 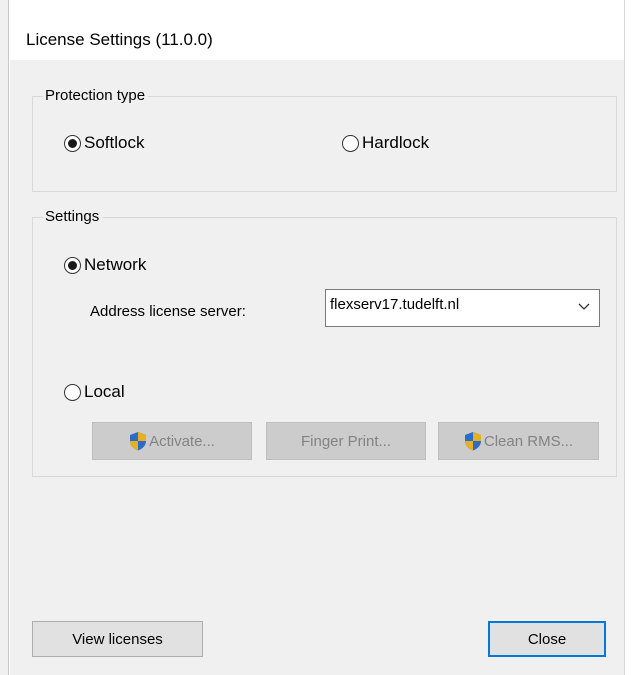 What do you see at coordinates (114, 143) in the screenshot?
I see `softlock-label: Softlock` at bounding box center [114, 143].